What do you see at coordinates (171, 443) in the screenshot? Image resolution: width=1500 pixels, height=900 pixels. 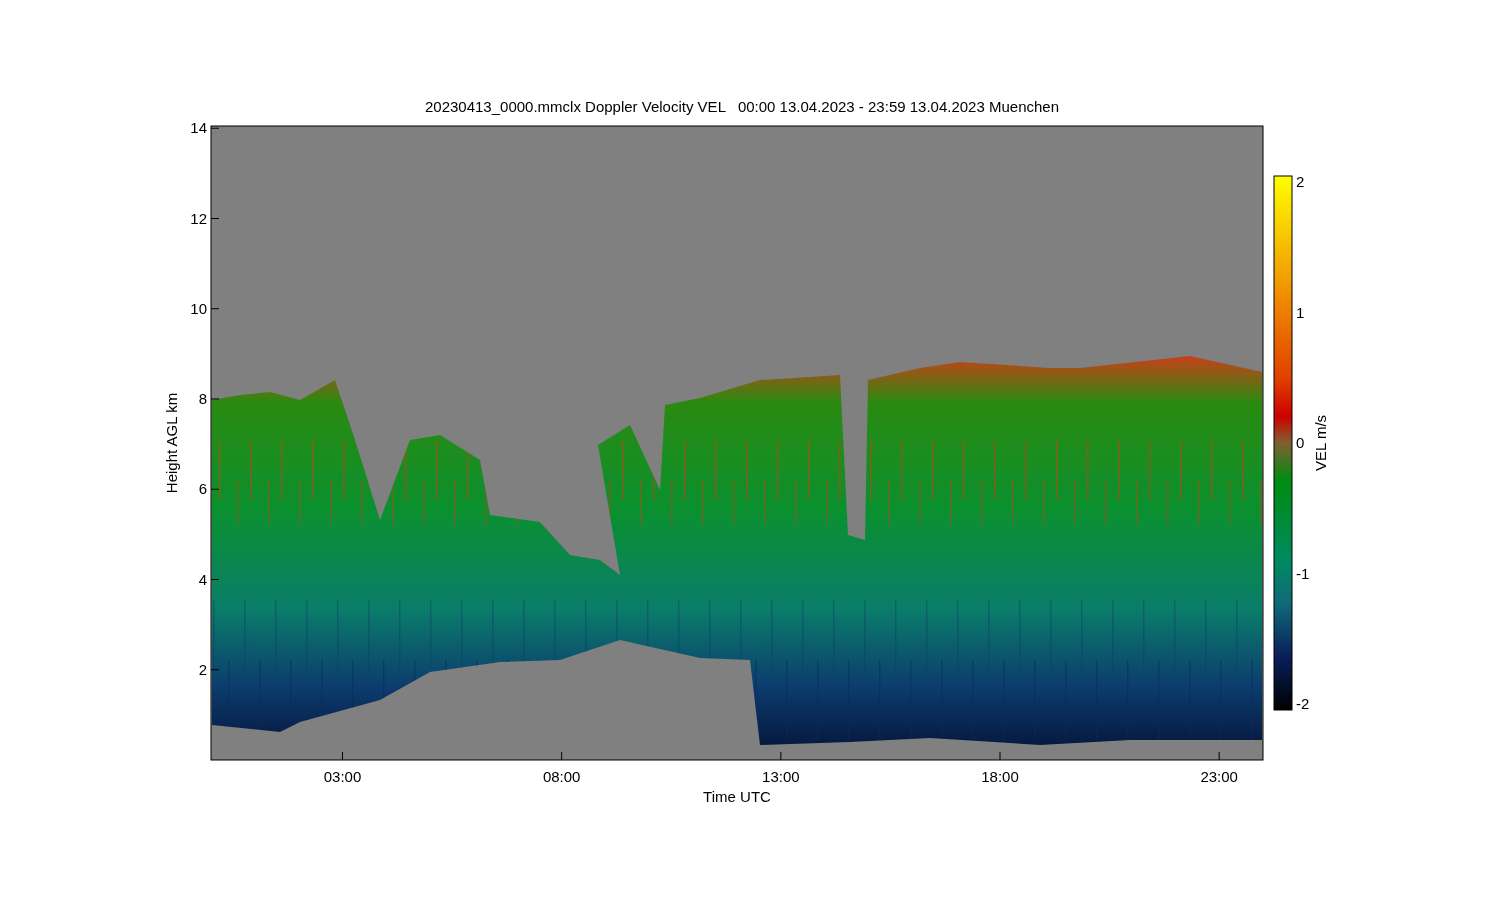 I see `y-axis-title: Height AGL km` at bounding box center [171, 443].